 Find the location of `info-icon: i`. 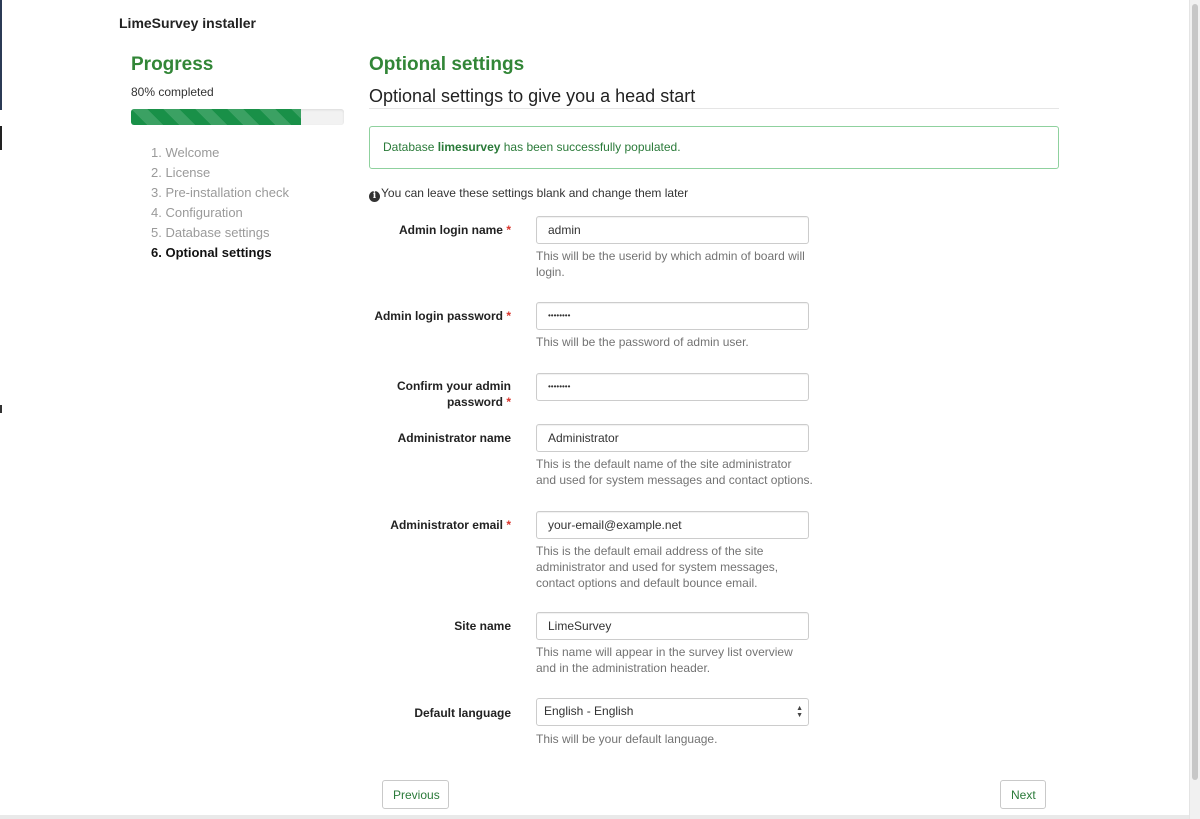

info-icon: i is located at coordinates (374, 196).